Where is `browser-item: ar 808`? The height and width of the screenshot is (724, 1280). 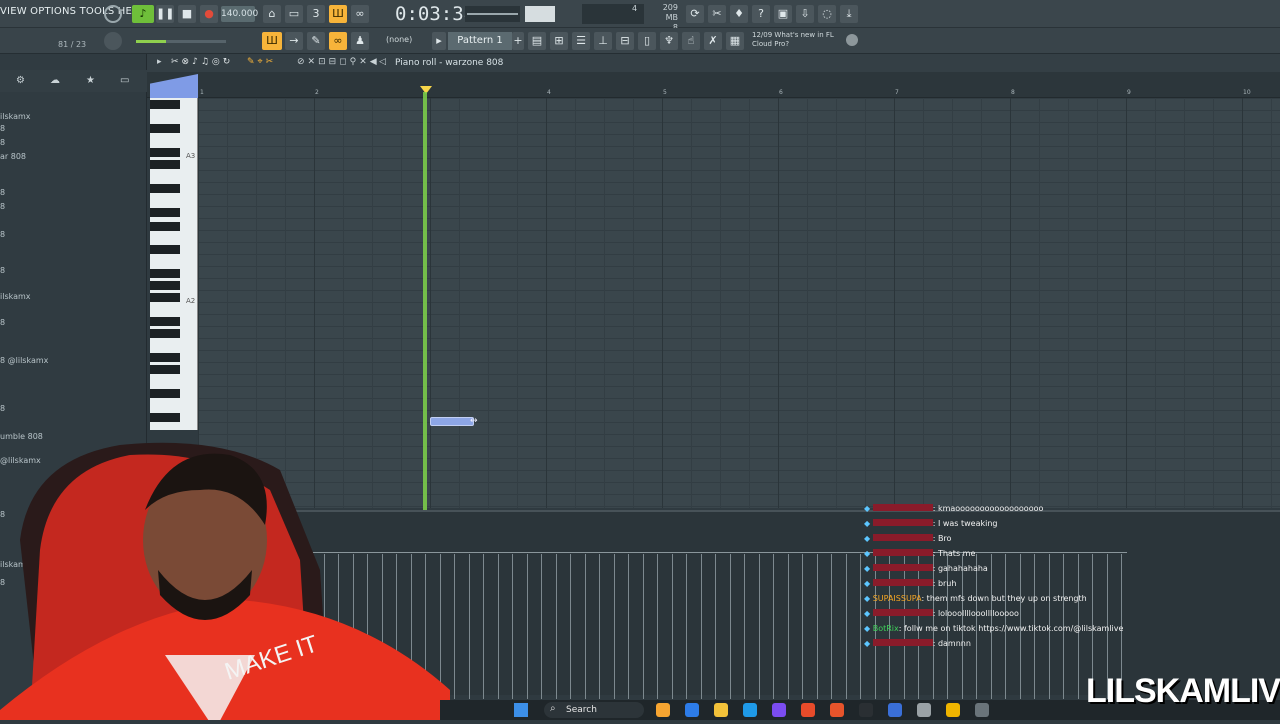 browser-item: ar 808 is located at coordinates (13, 156).